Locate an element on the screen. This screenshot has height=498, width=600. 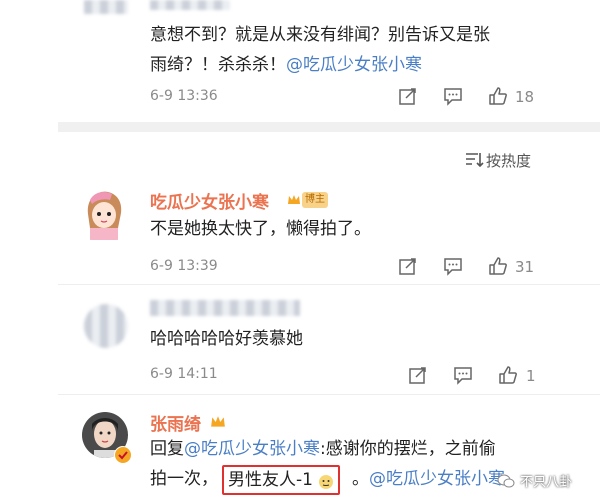
sort-icon is located at coordinates (474, 159).